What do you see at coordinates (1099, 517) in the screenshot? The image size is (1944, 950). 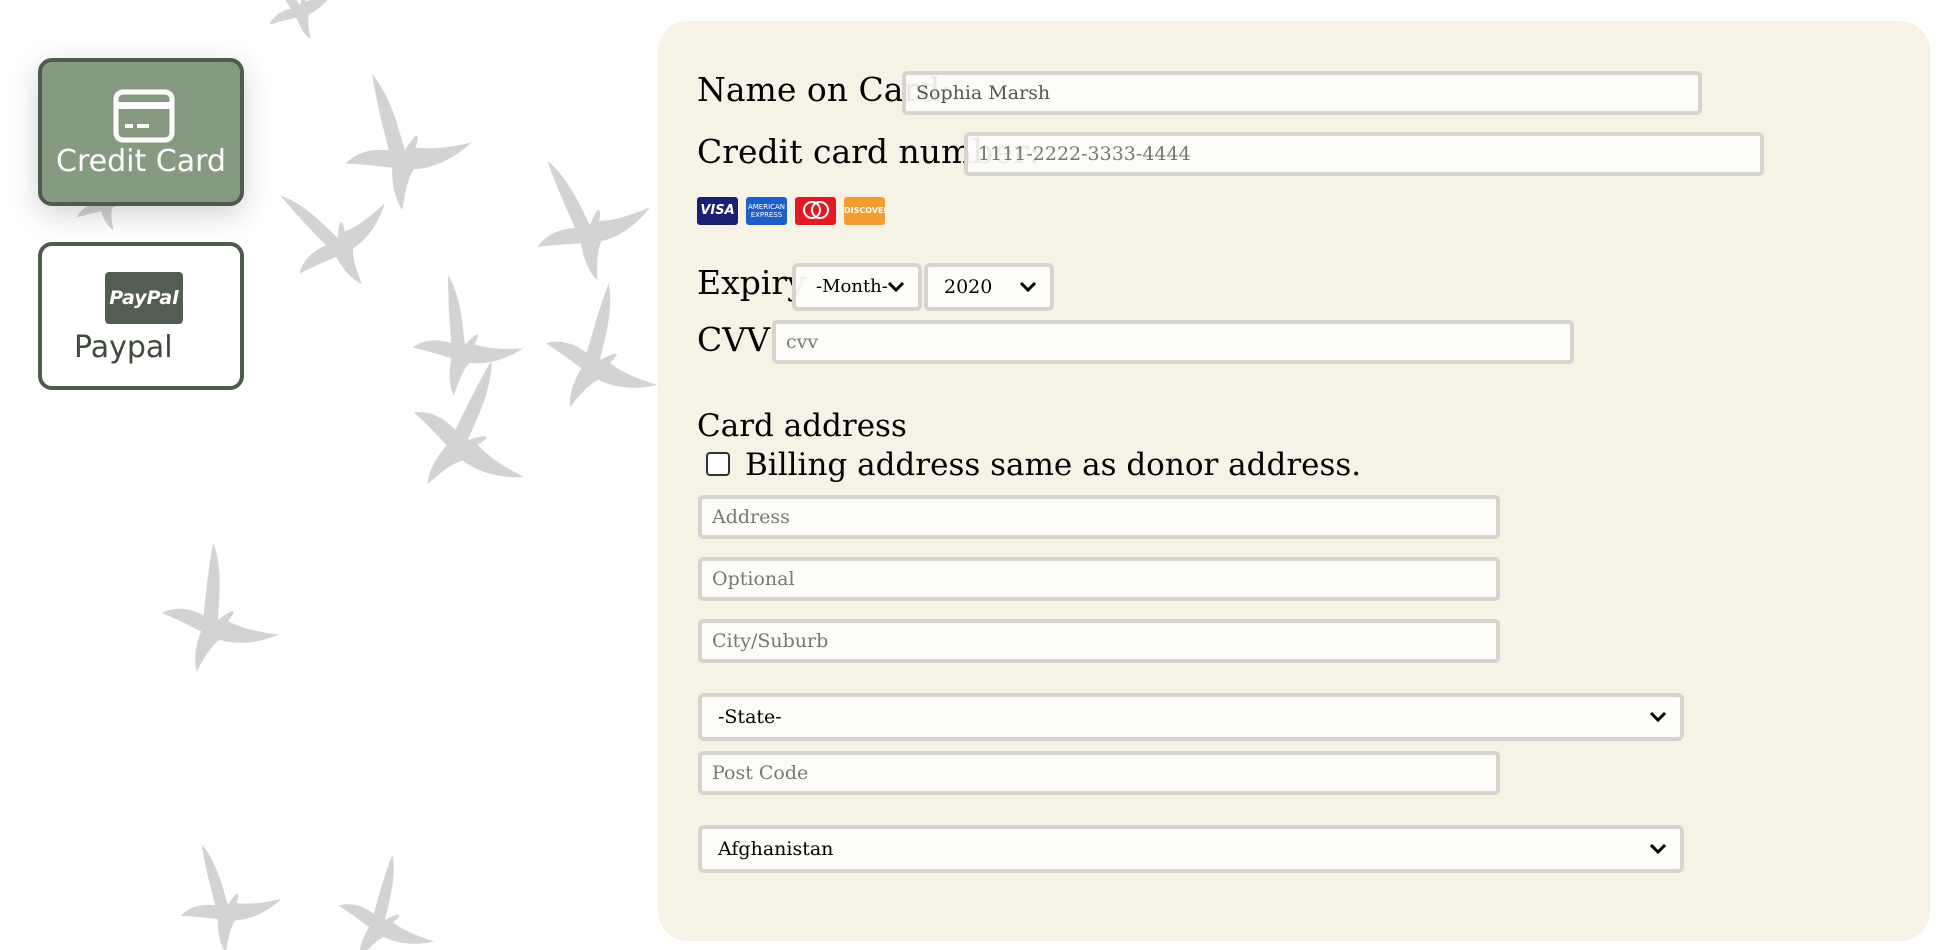 I see `address-input` at bounding box center [1099, 517].